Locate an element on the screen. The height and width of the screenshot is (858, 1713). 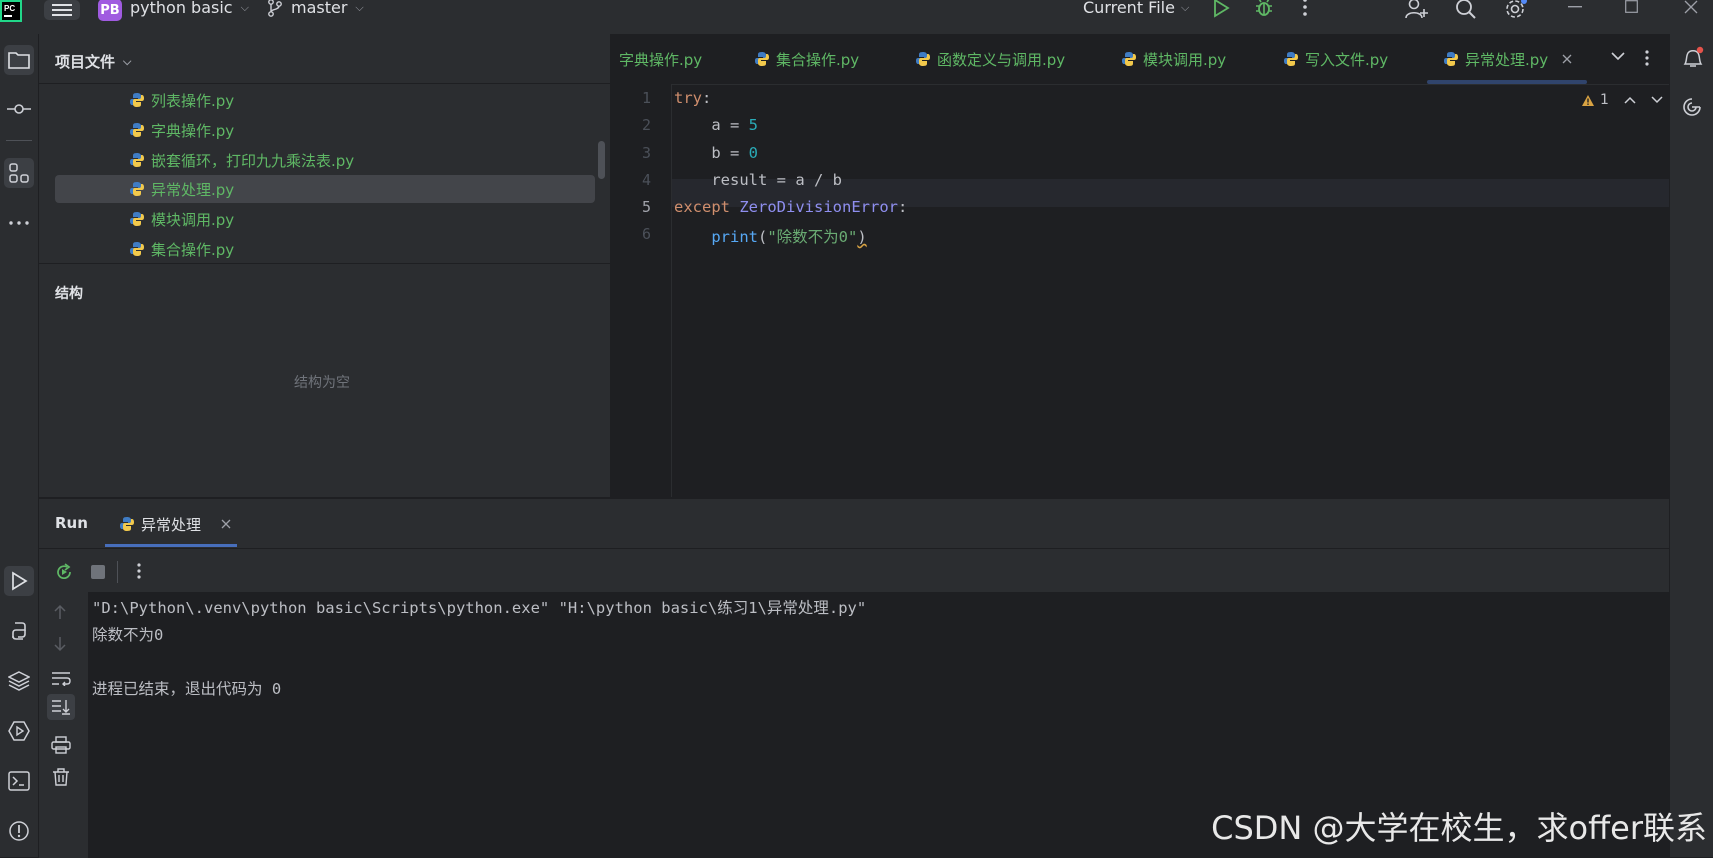
editor-tab-active: 异常处理.py is located at coordinates (1507, 59).